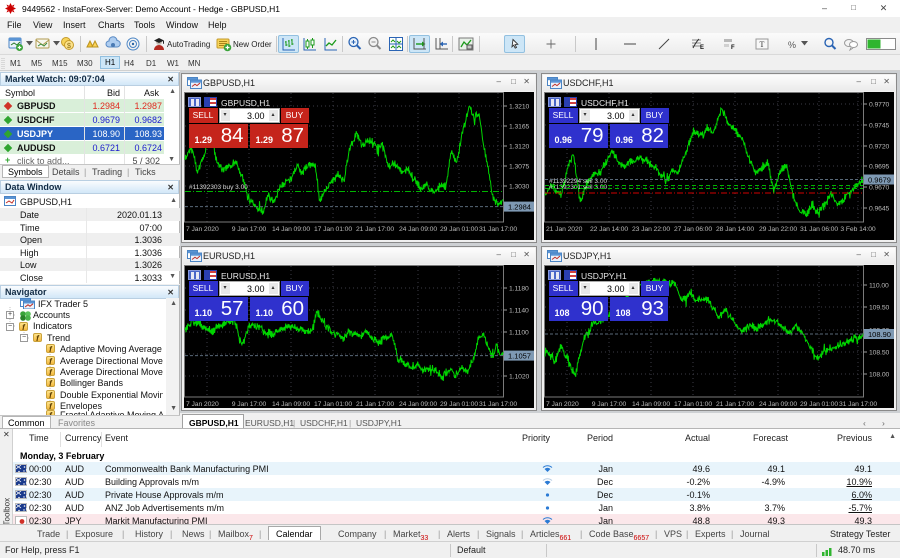  Describe the element at coordinates (778, 229) in the screenshot. I see `svg-text: 29 Jan 22:00` at that location.